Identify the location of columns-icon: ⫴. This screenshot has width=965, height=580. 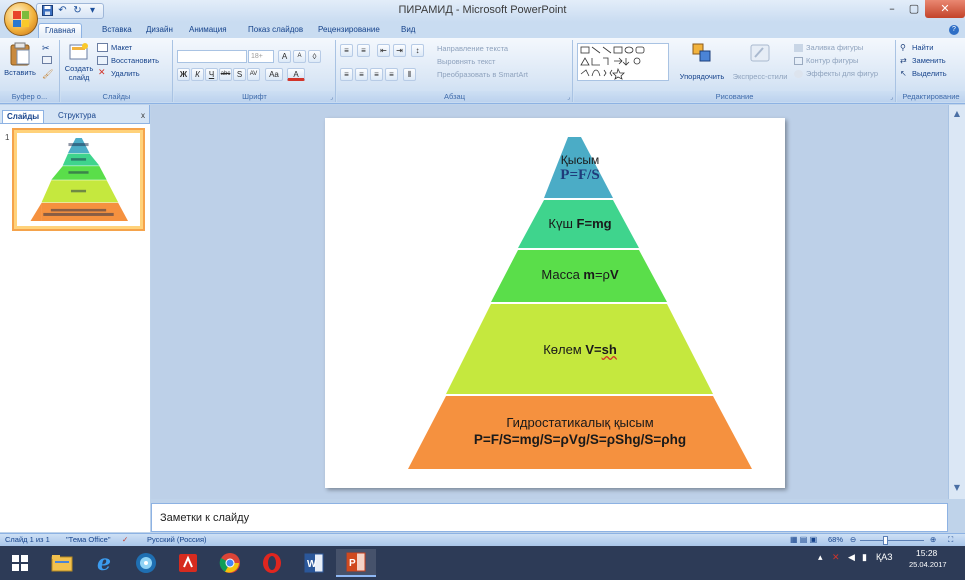
(409, 74).